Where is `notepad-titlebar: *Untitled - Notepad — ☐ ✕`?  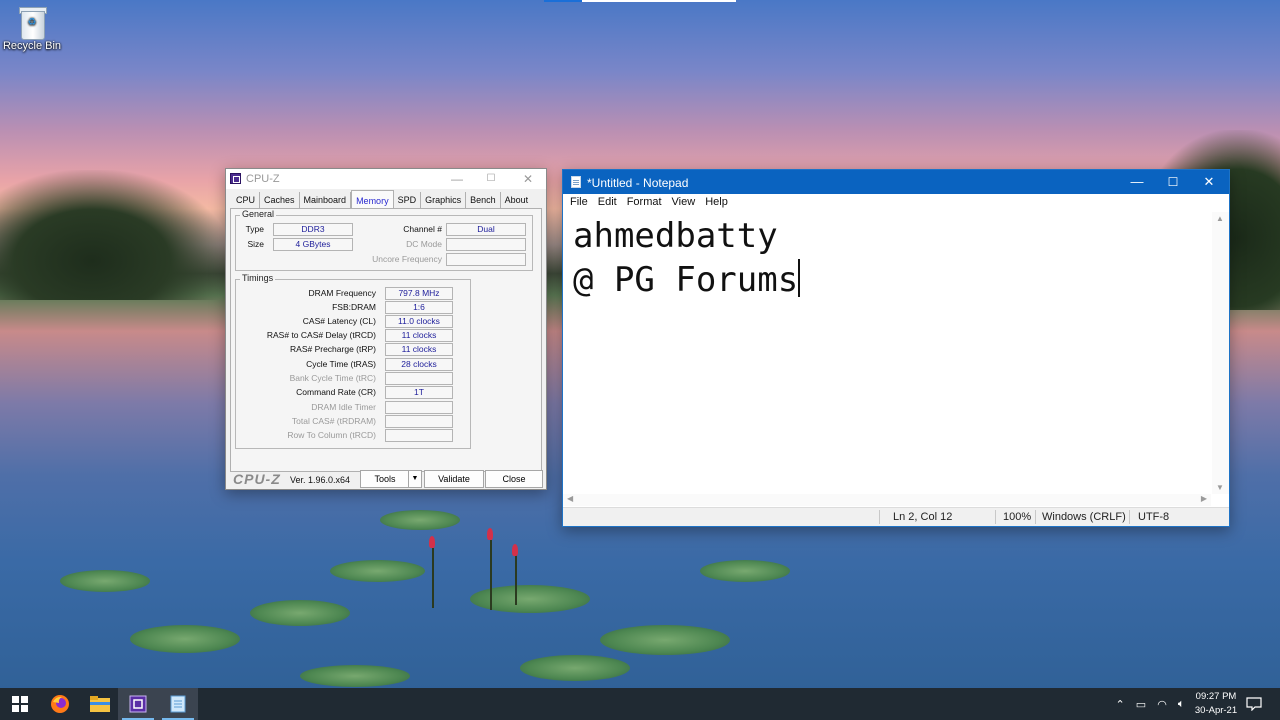
notepad-titlebar: *Untitled - Notepad — ☐ ✕ is located at coordinates (896, 182).